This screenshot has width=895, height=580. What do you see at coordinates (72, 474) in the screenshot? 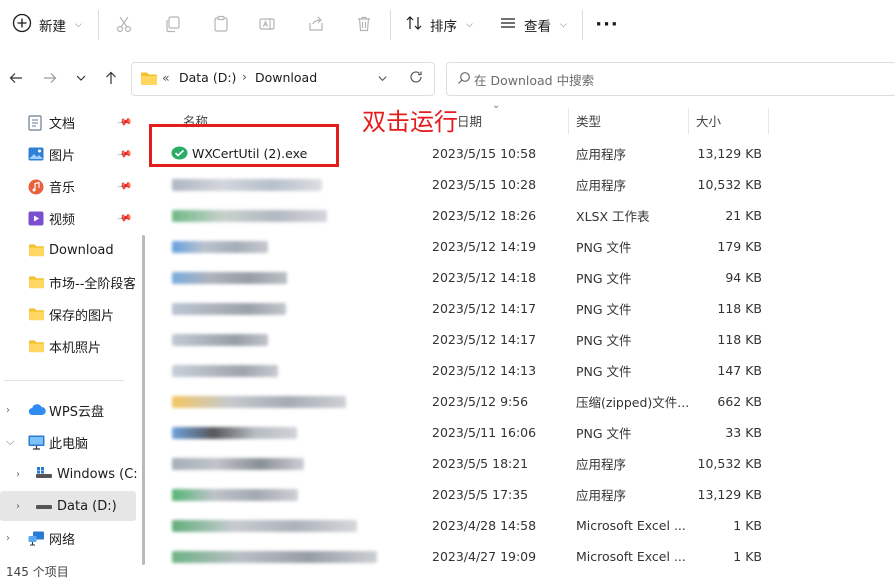
I see `sidebar-item-windows-c: › Windows (C:)` at bounding box center [72, 474].